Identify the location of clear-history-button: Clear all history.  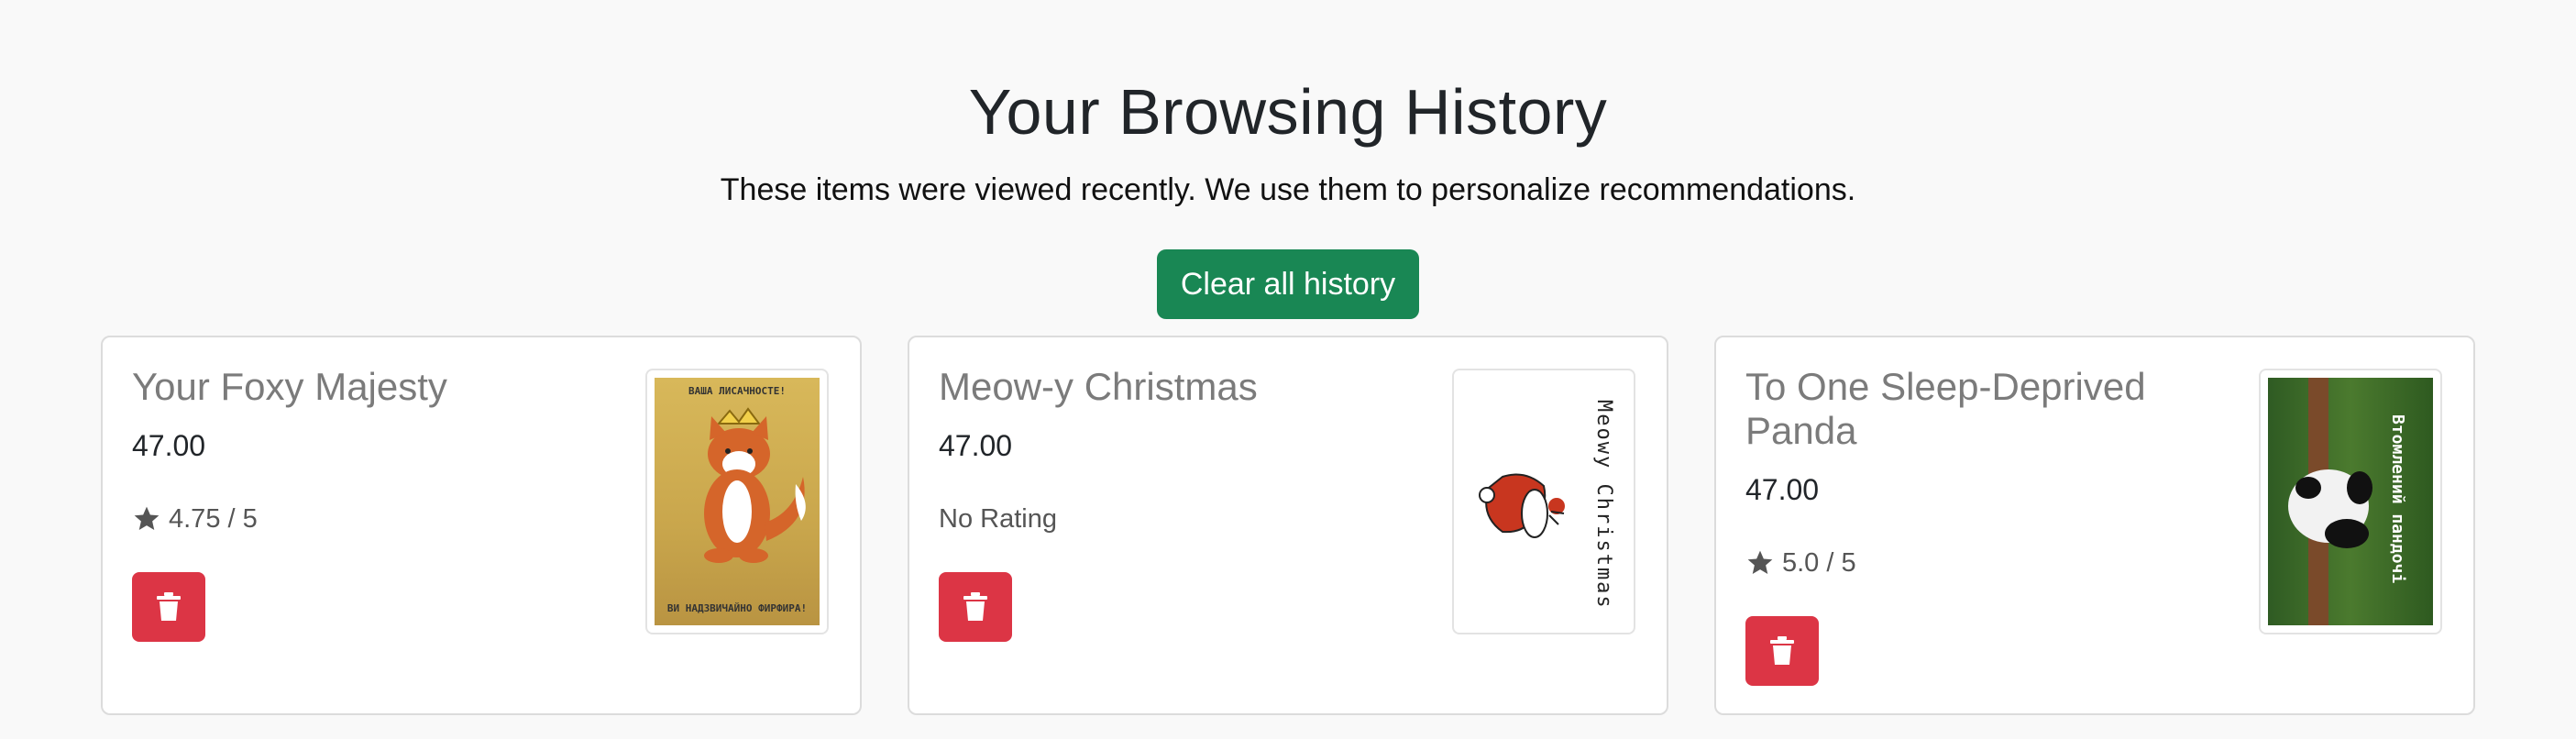
(1288, 284).